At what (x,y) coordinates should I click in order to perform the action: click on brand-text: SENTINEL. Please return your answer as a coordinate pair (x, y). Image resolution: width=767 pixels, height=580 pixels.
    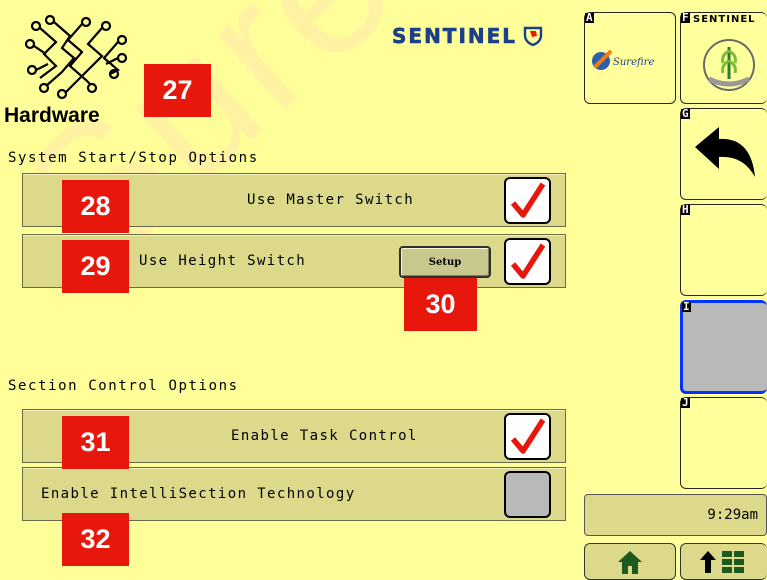
    Looking at the image, I should click on (455, 36).